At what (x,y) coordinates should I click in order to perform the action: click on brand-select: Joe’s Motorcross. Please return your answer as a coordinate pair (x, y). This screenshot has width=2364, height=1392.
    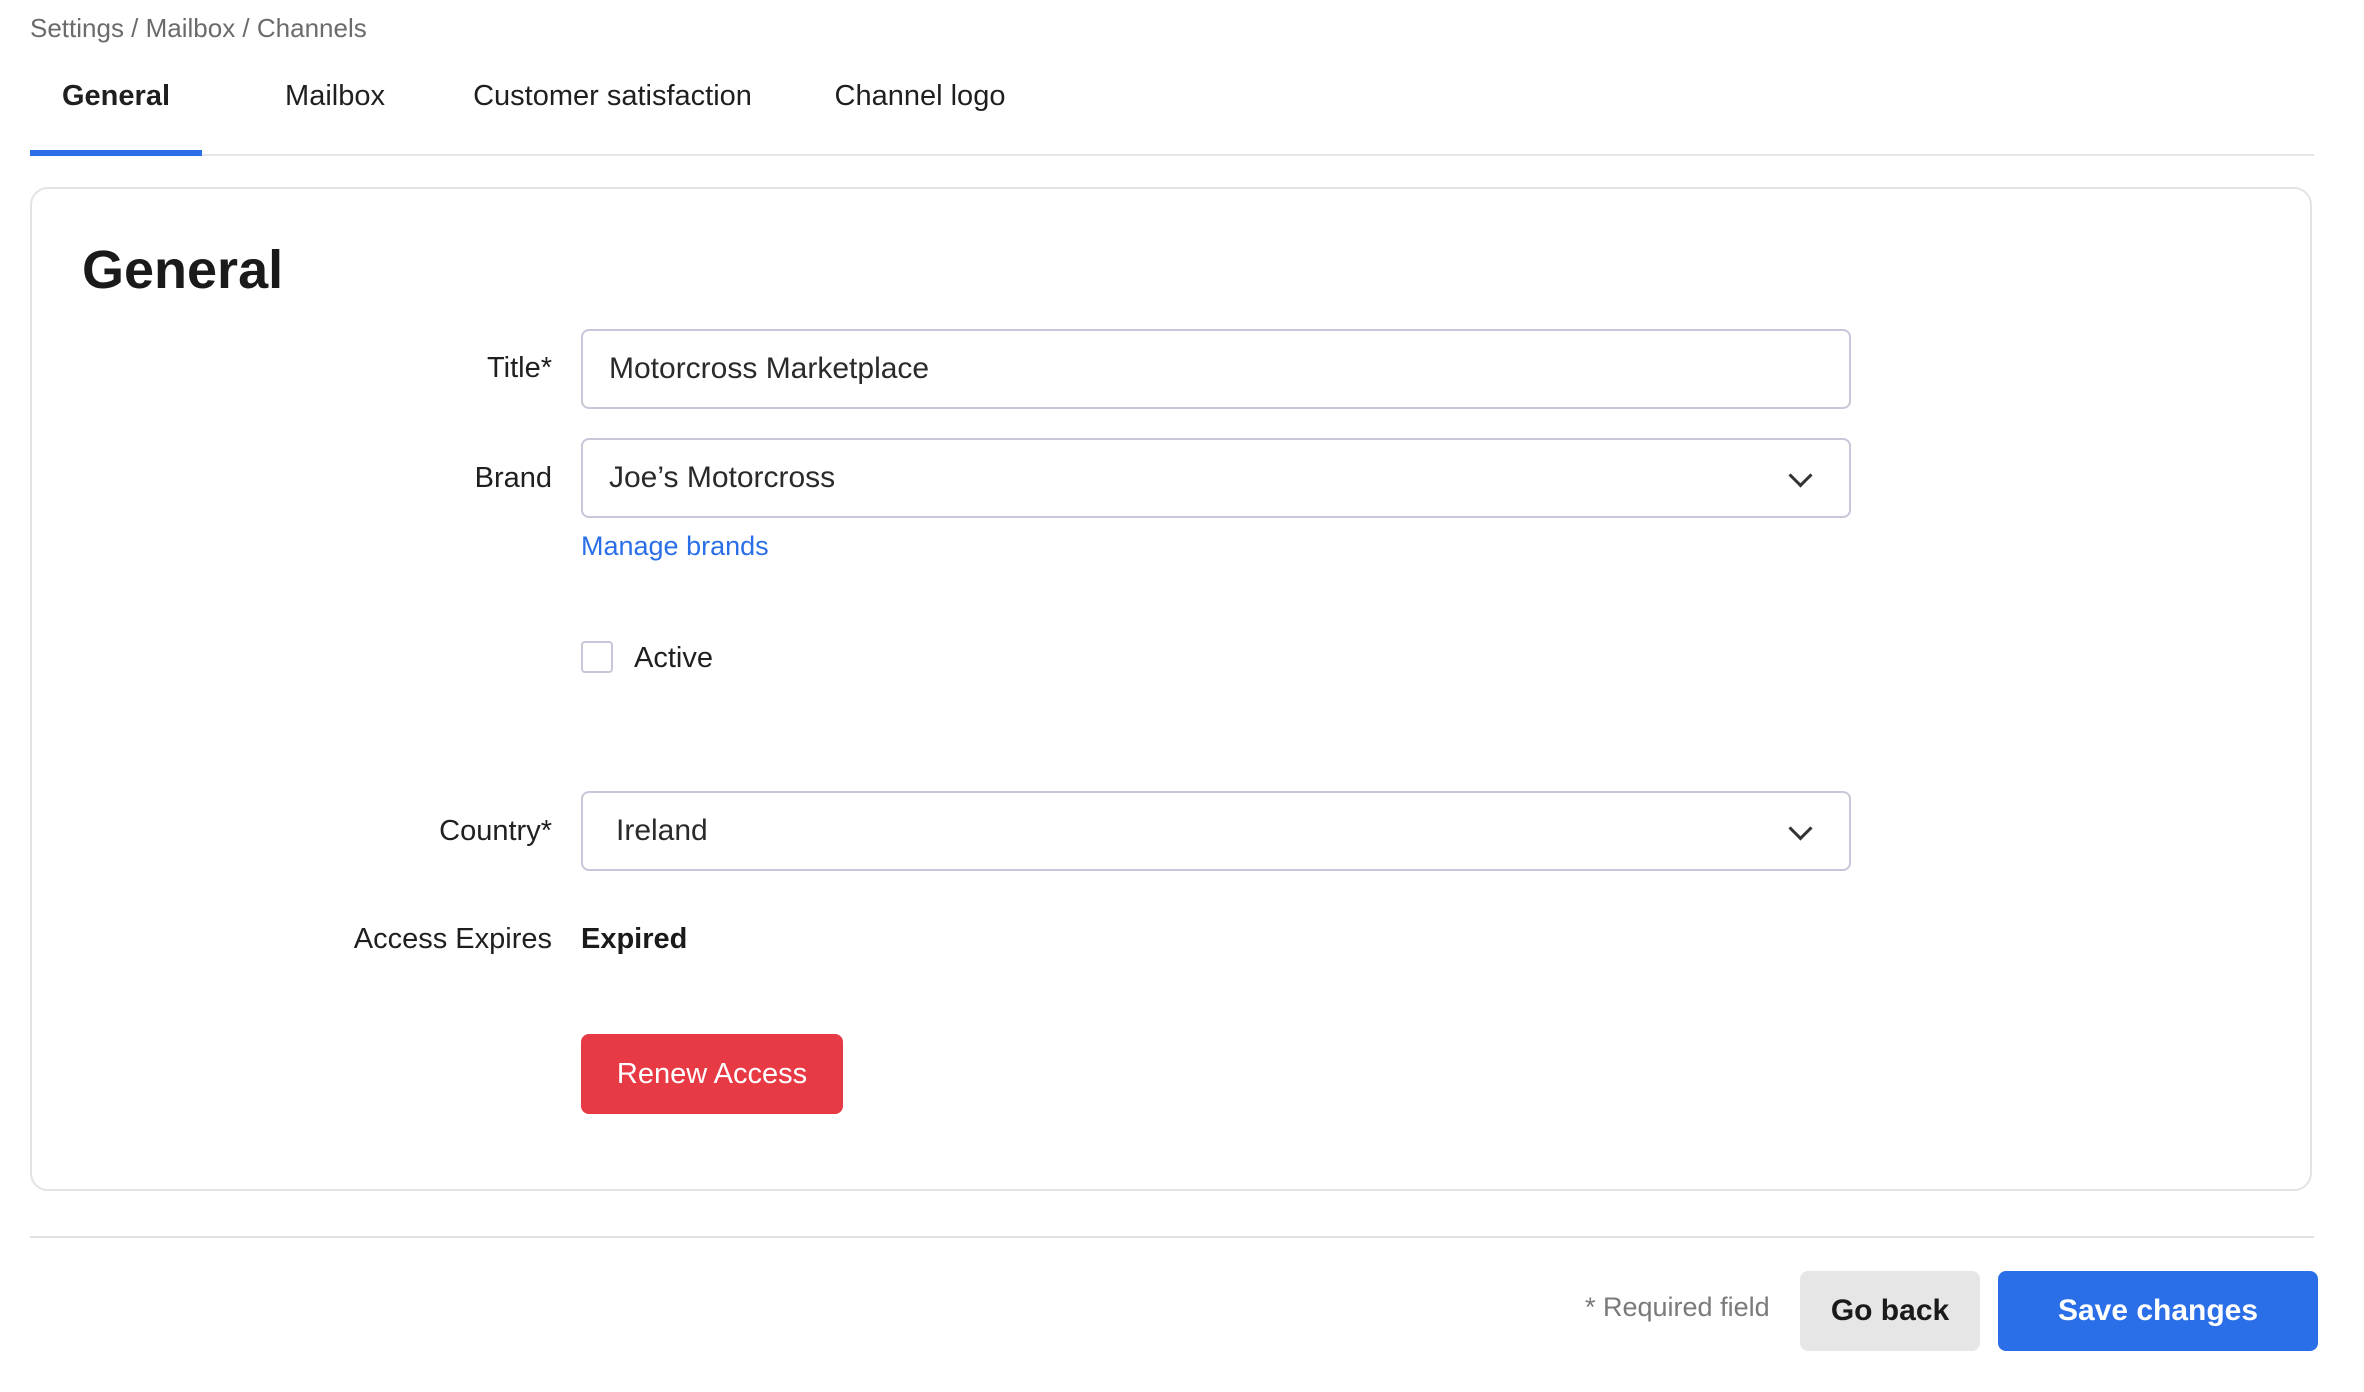
    Looking at the image, I should click on (1216, 478).